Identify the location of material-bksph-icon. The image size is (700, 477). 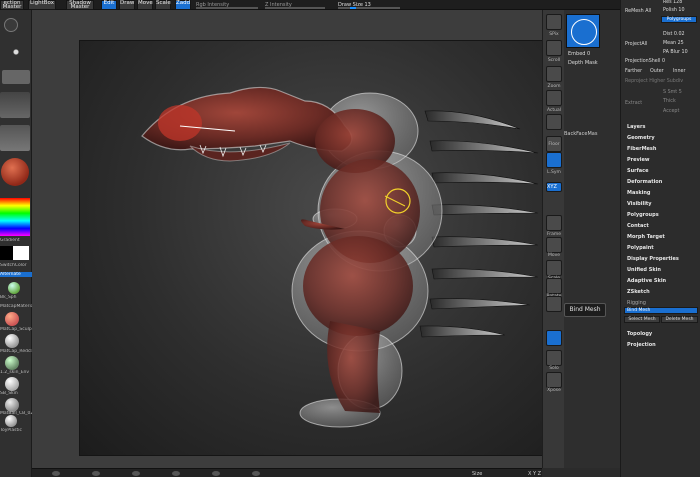
(14, 288).